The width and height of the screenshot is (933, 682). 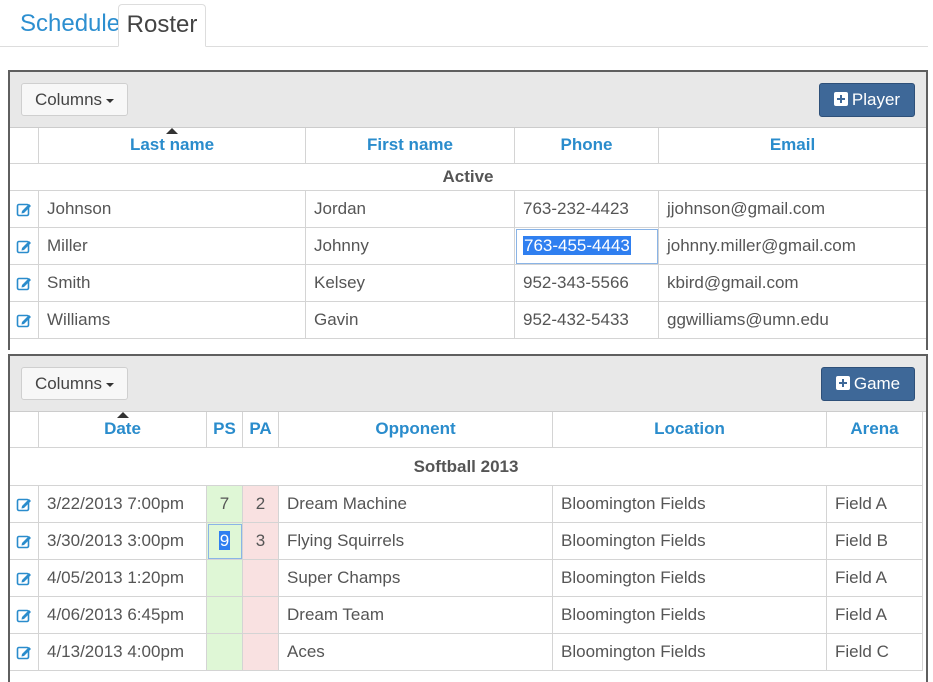 What do you see at coordinates (842, 383) in the screenshot?
I see `plus-square-icon` at bounding box center [842, 383].